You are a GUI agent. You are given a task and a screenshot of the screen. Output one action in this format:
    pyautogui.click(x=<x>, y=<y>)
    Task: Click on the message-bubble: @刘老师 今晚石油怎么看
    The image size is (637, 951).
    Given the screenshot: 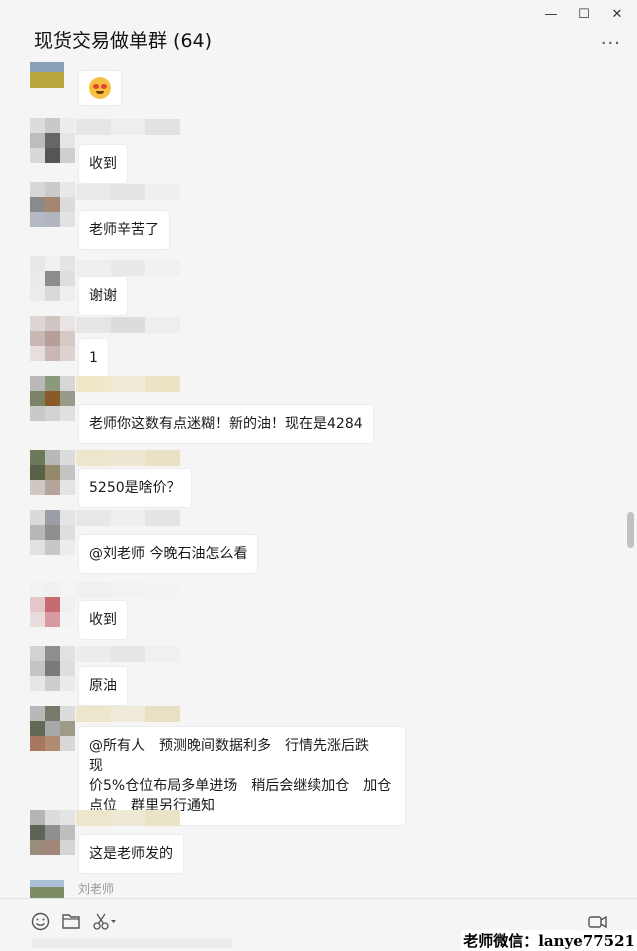 What is the action you would take?
    pyautogui.click(x=168, y=554)
    